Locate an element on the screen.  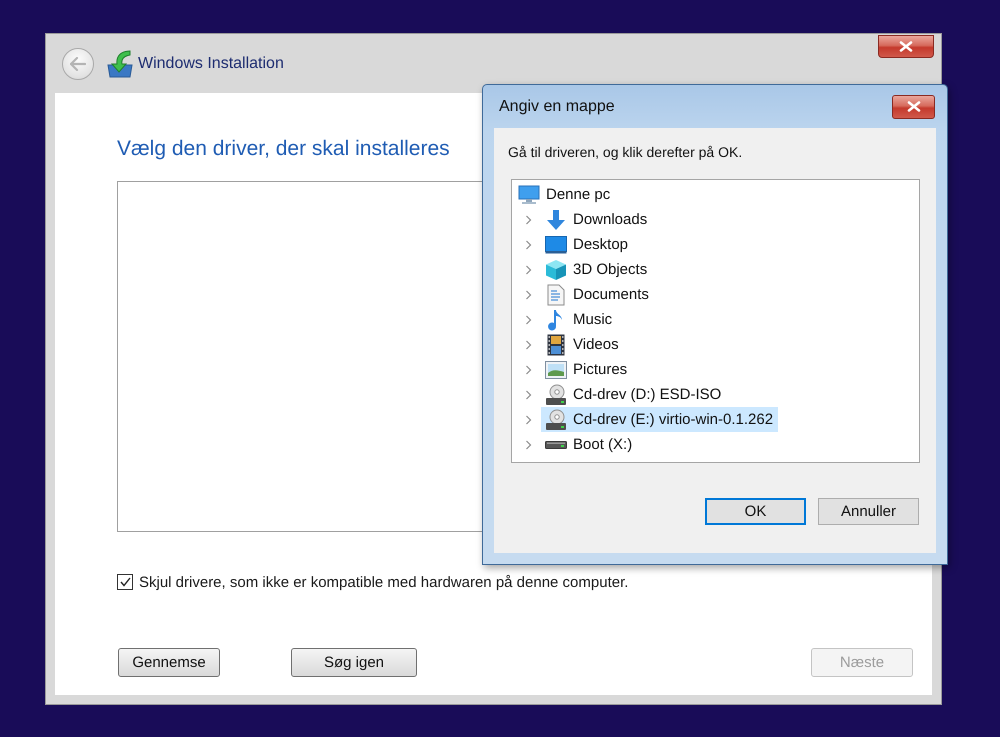
tree-item: Cd-drev (E:) virtio-win-0.1.262 is located at coordinates (659, 419).